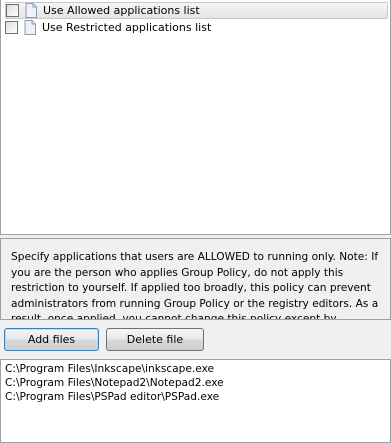  What do you see at coordinates (109, 369) in the screenshot?
I see `list-item: C:\Program Files\Inkscape\inkscape.exe` at bounding box center [109, 369].